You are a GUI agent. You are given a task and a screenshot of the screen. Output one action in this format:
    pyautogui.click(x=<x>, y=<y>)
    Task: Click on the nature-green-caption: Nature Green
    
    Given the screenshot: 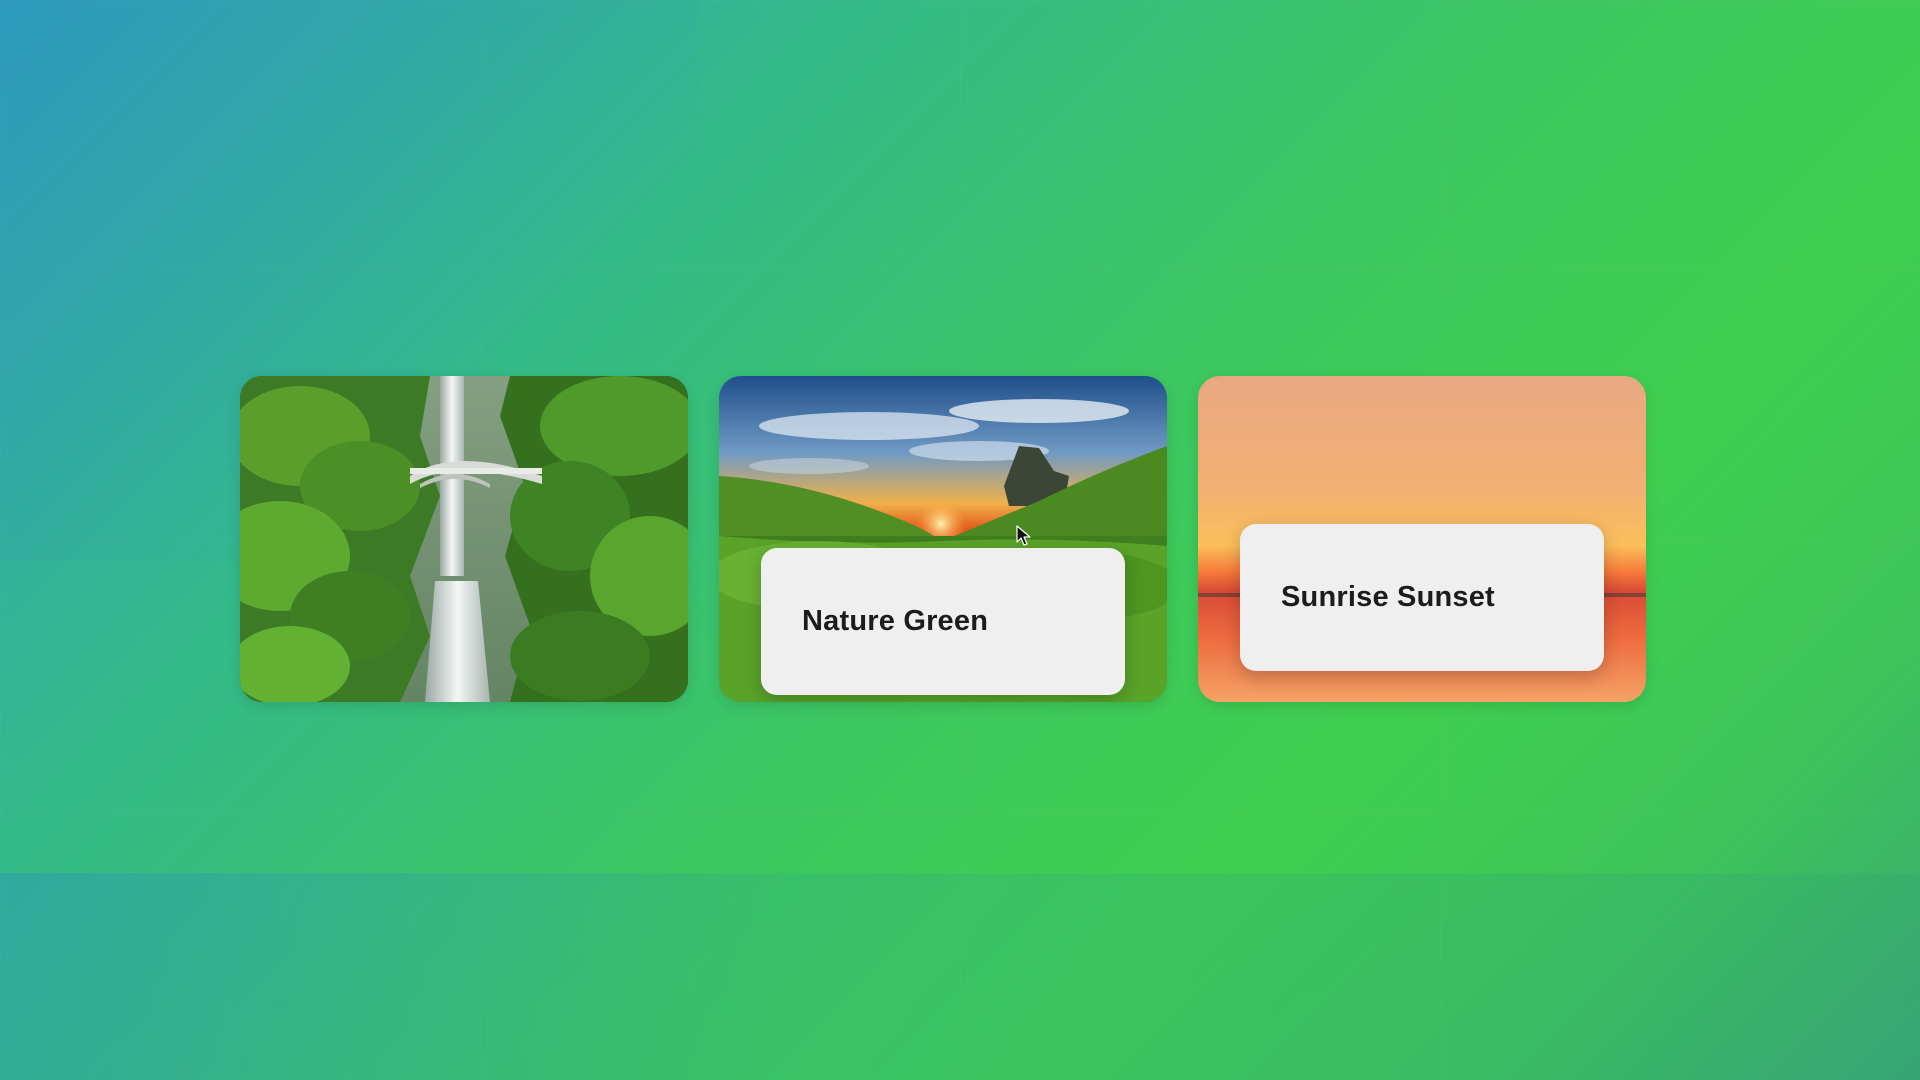 What is the action you would take?
    pyautogui.click(x=895, y=621)
    